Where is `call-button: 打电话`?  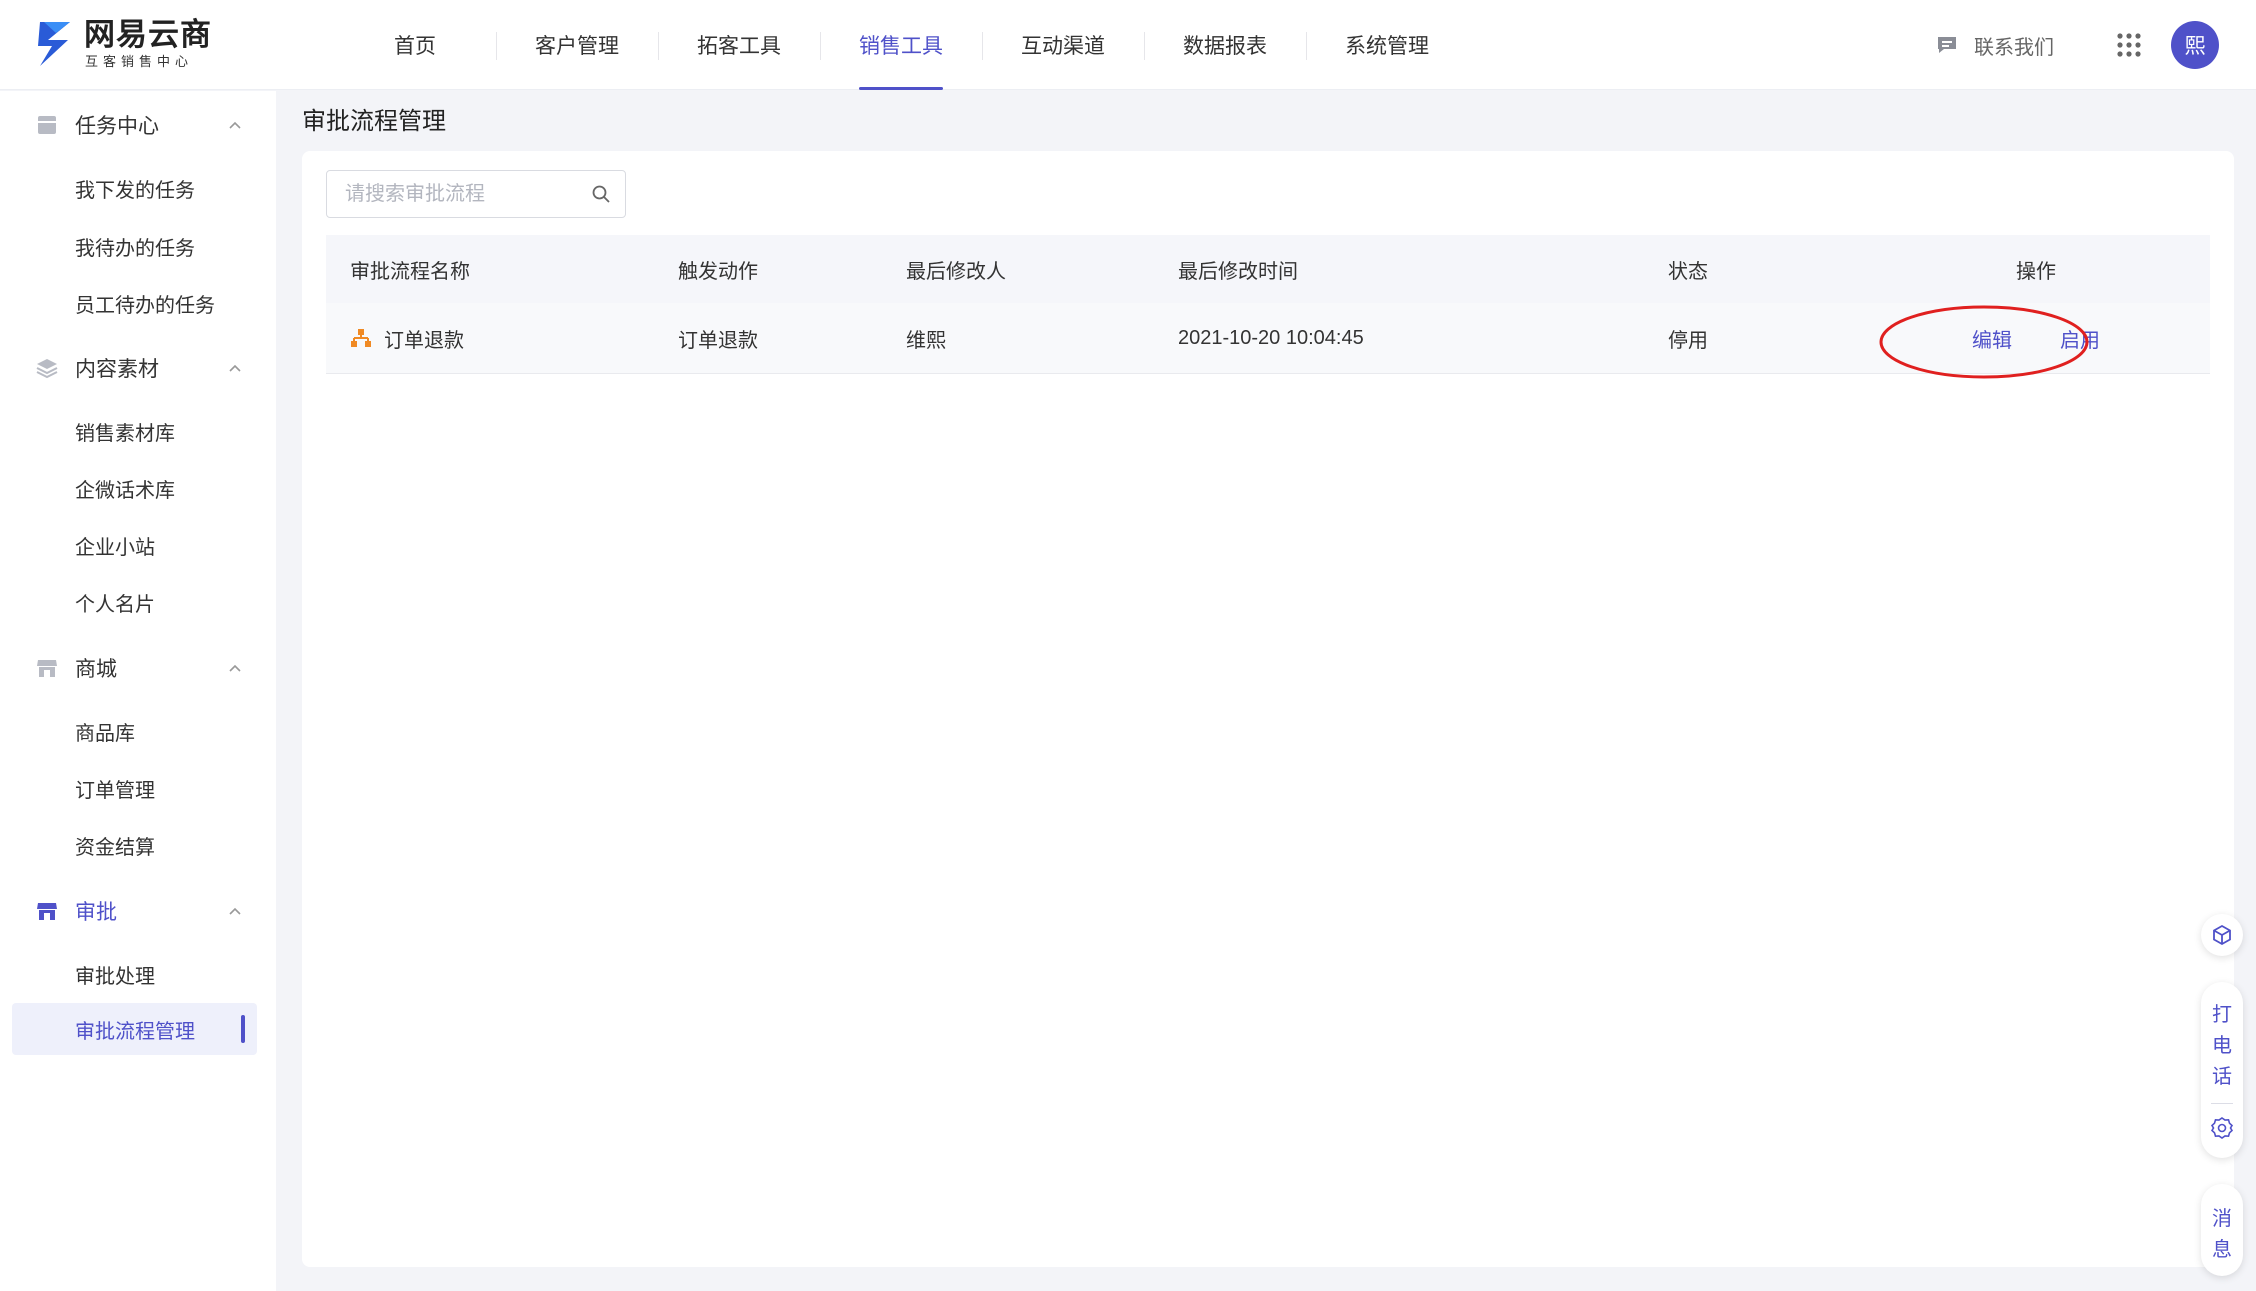
call-button: 打电话 is located at coordinates (2222, 1046).